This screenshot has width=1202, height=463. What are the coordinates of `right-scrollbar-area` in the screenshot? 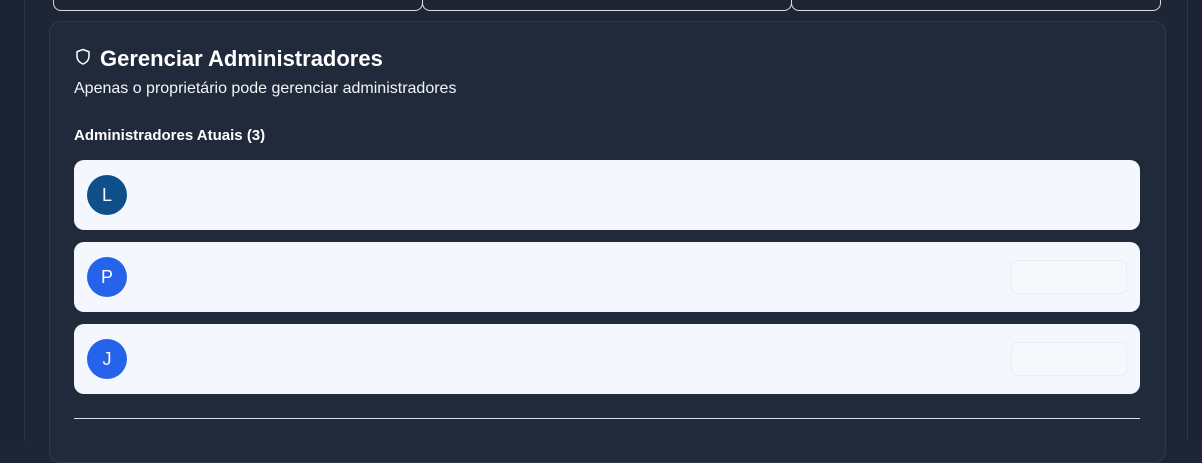 It's located at (1194, 220).